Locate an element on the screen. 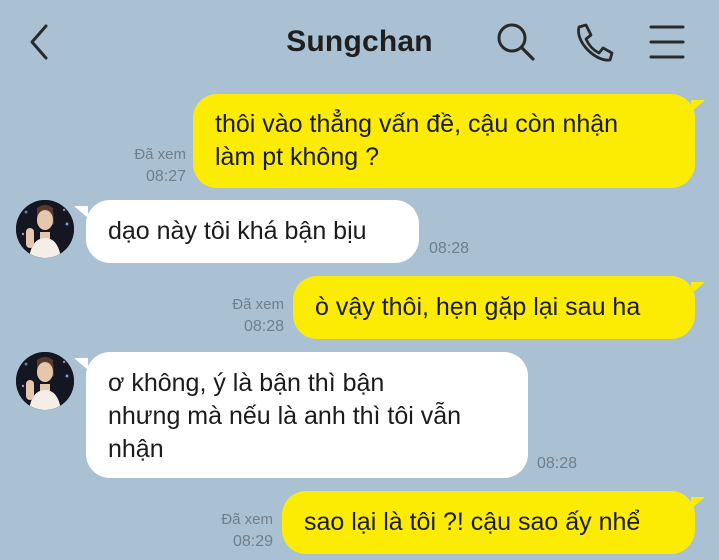  message-line: nhận is located at coordinates (136, 449).